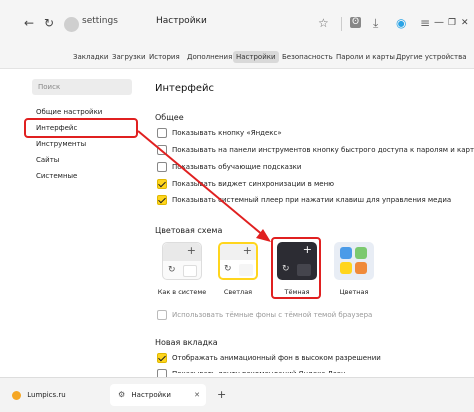  What do you see at coordinates (129, 57) in the screenshot?
I see `nav-downloads: Загрузки` at bounding box center [129, 57].